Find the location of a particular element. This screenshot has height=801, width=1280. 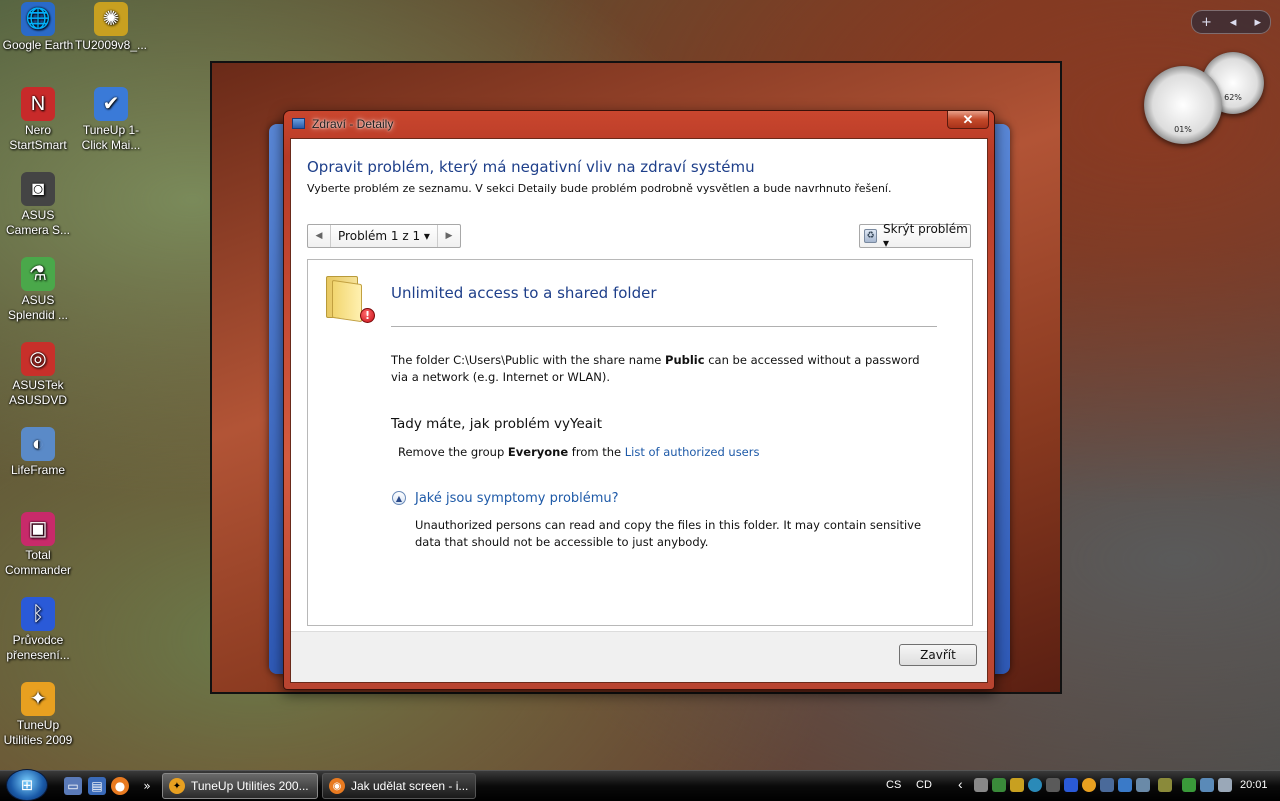

floppy-icon: ▣ is located at coordinates (38, 529).